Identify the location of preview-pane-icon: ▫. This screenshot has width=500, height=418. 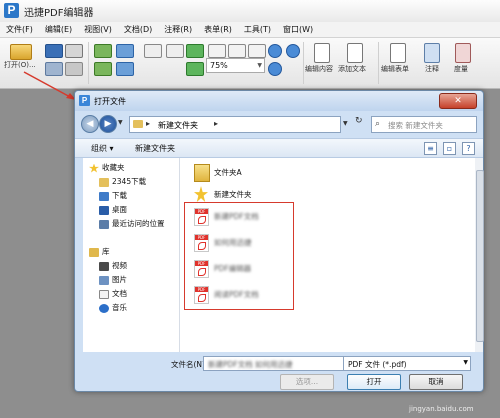
(449, 148).